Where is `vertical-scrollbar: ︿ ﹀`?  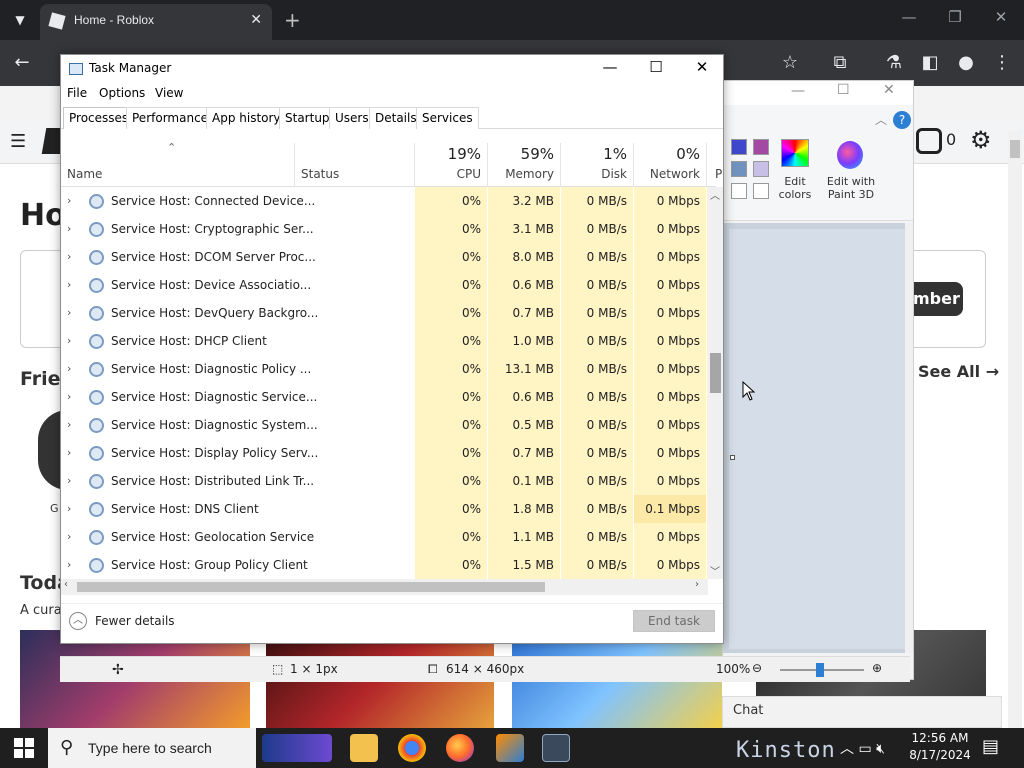 vertical-scrollbar: ︿ ﹀ is located at coordinates (715, 383).